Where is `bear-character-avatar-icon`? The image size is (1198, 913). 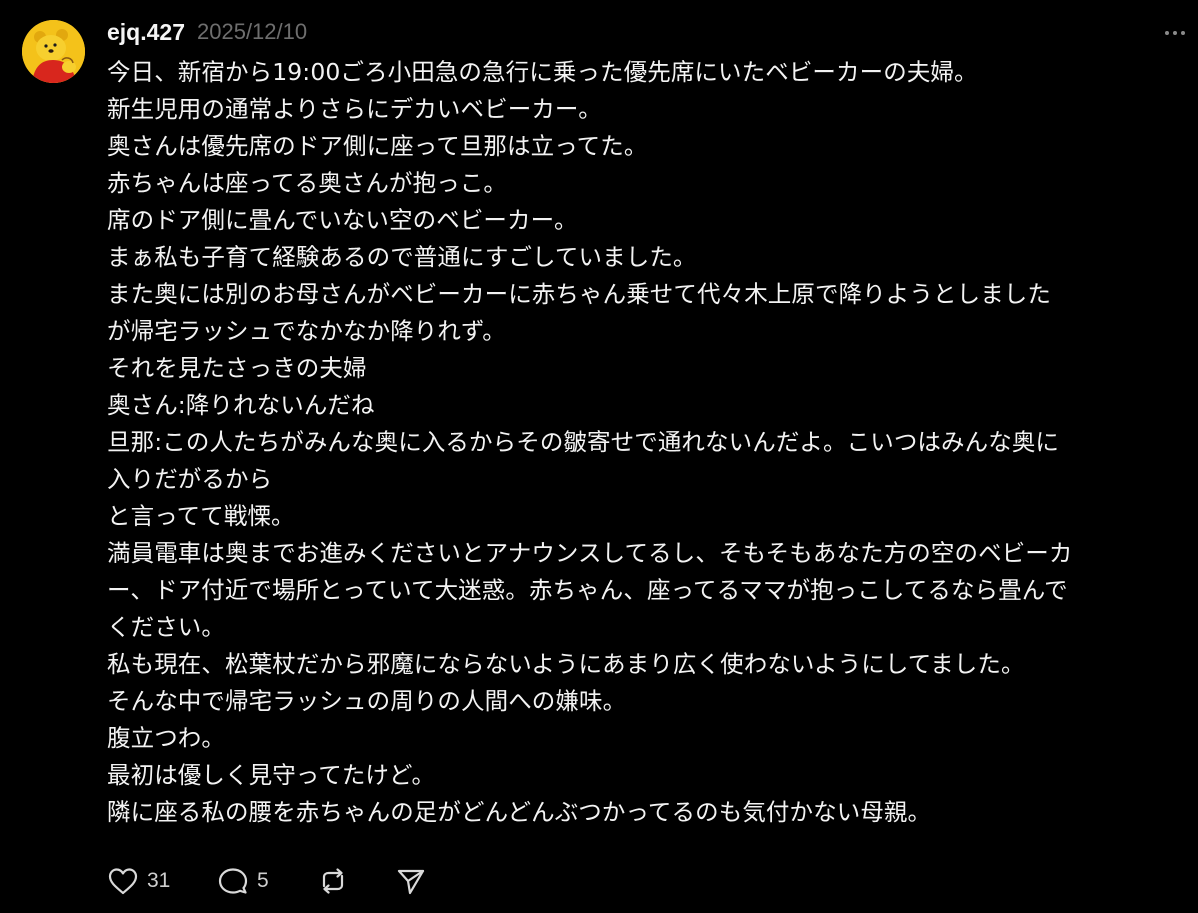
bear-character-avatar-icon is located at coordinates (53, 51).